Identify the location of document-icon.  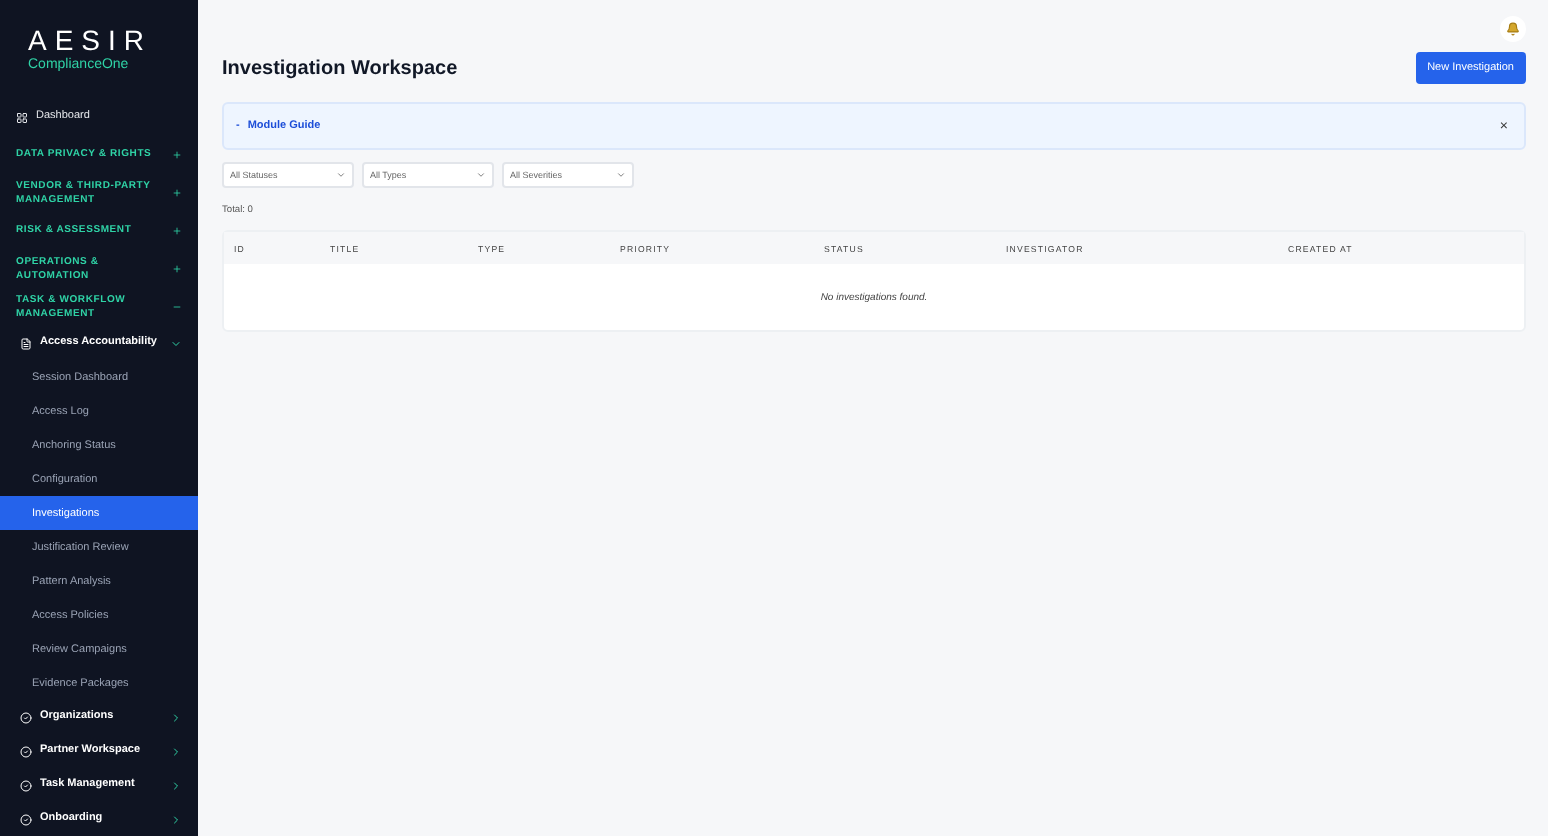
(26, 343).